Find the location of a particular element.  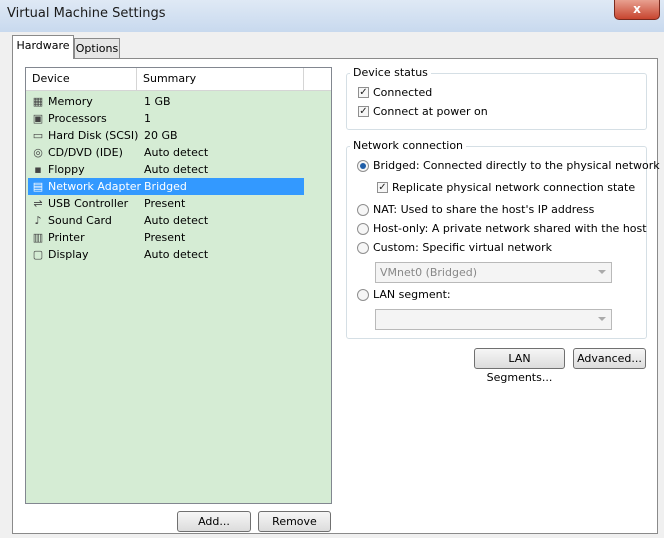

device-row-sound-card: ♪ Sound Card Auto detect is located at coordinates (166, 220).